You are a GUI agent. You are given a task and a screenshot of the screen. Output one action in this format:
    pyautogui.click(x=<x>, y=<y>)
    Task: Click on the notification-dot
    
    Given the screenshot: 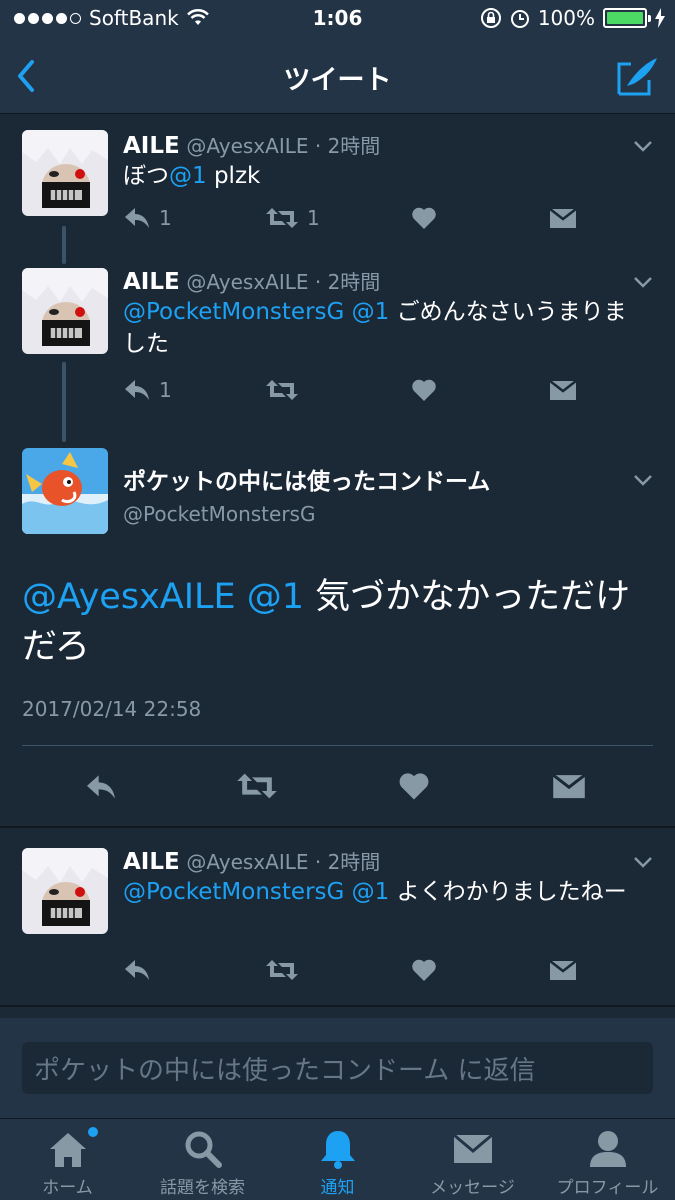 What is the action you would take?
    pyautogui.click(x=93, y=1132)
    